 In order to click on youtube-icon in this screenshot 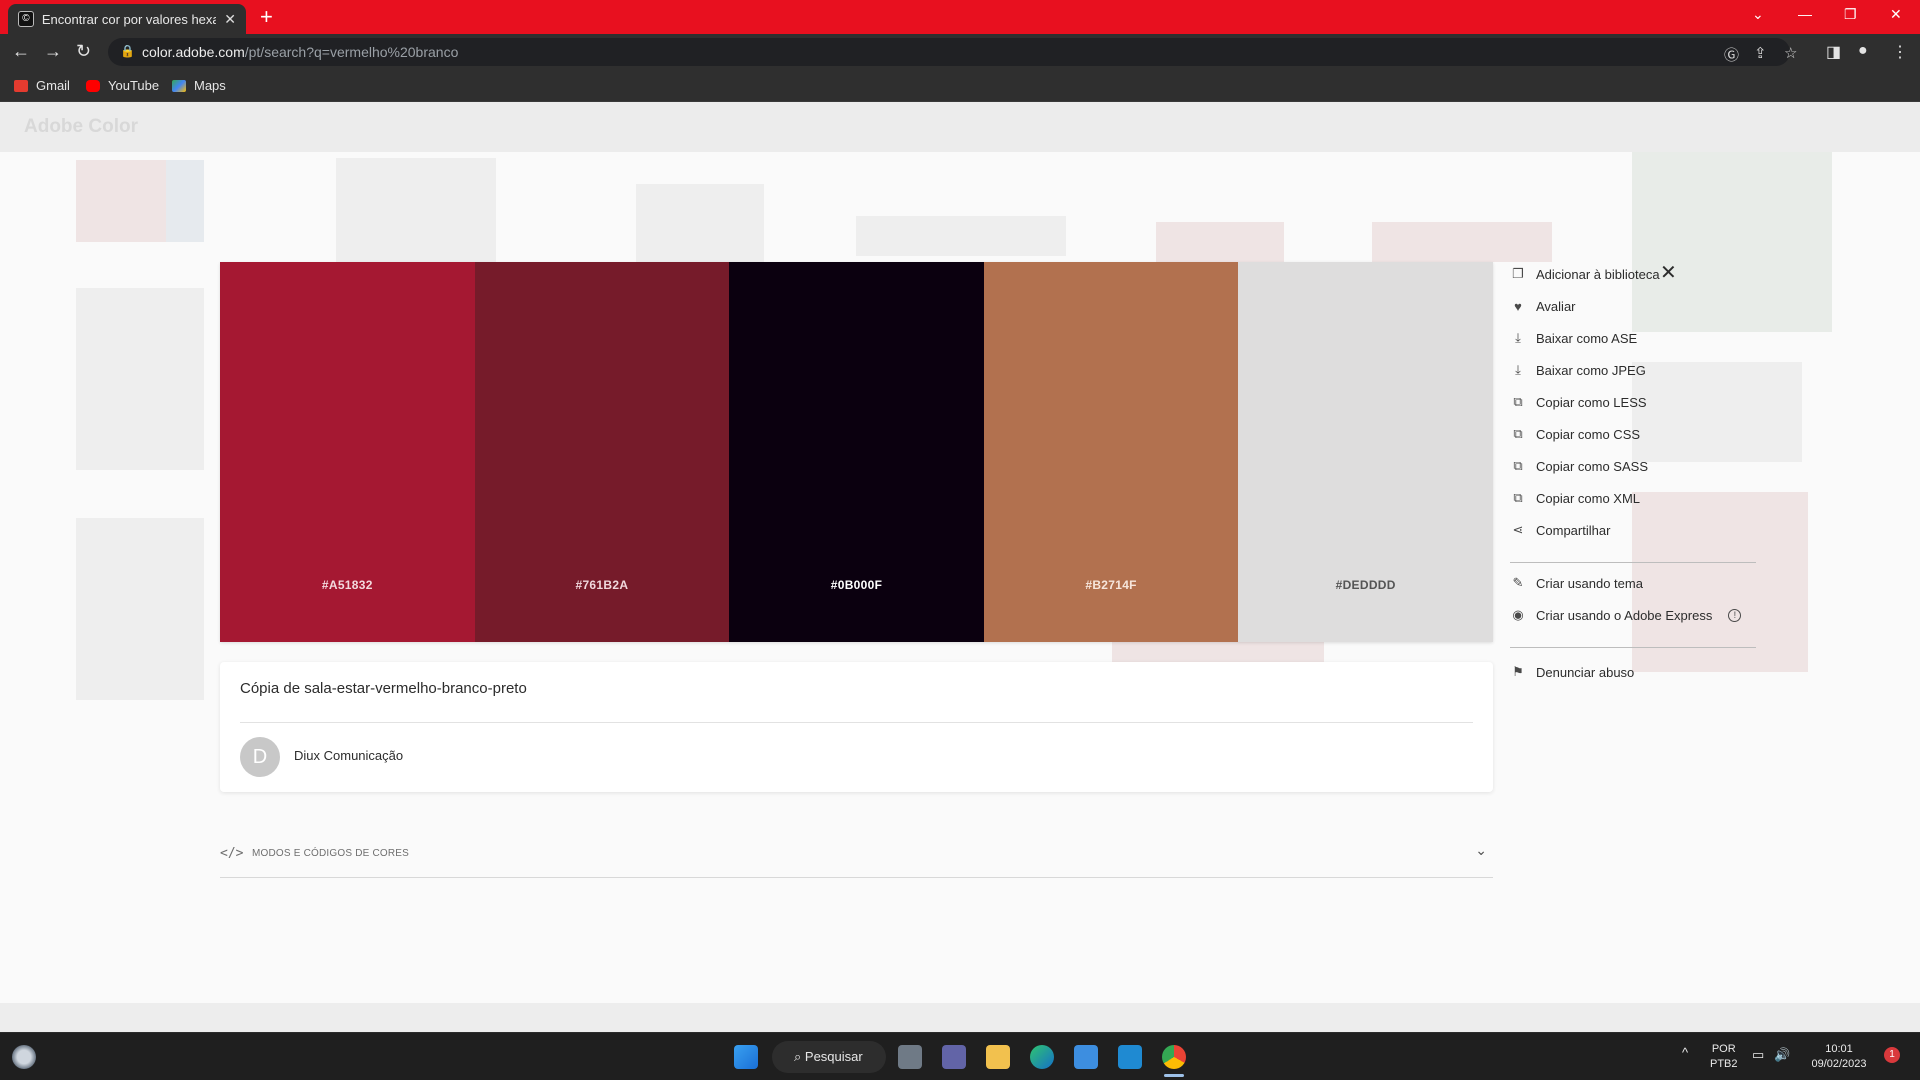, I will do `click(93, 85)`.